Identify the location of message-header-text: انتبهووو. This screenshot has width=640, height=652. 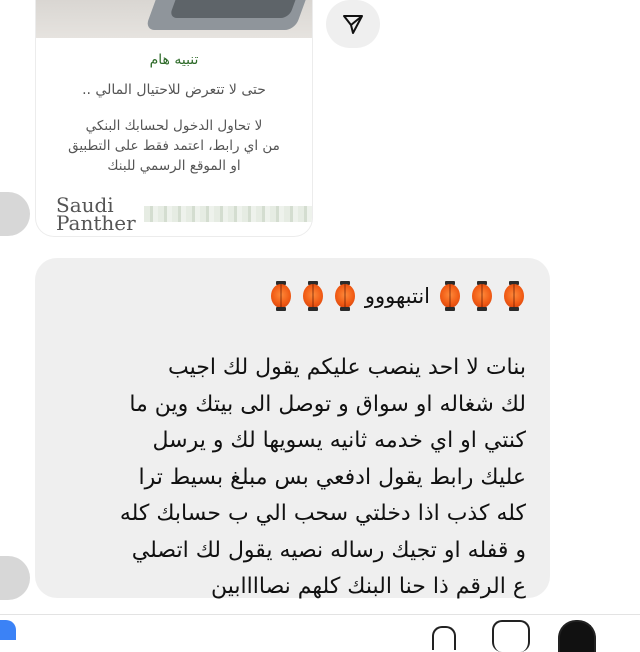
(397, 296).